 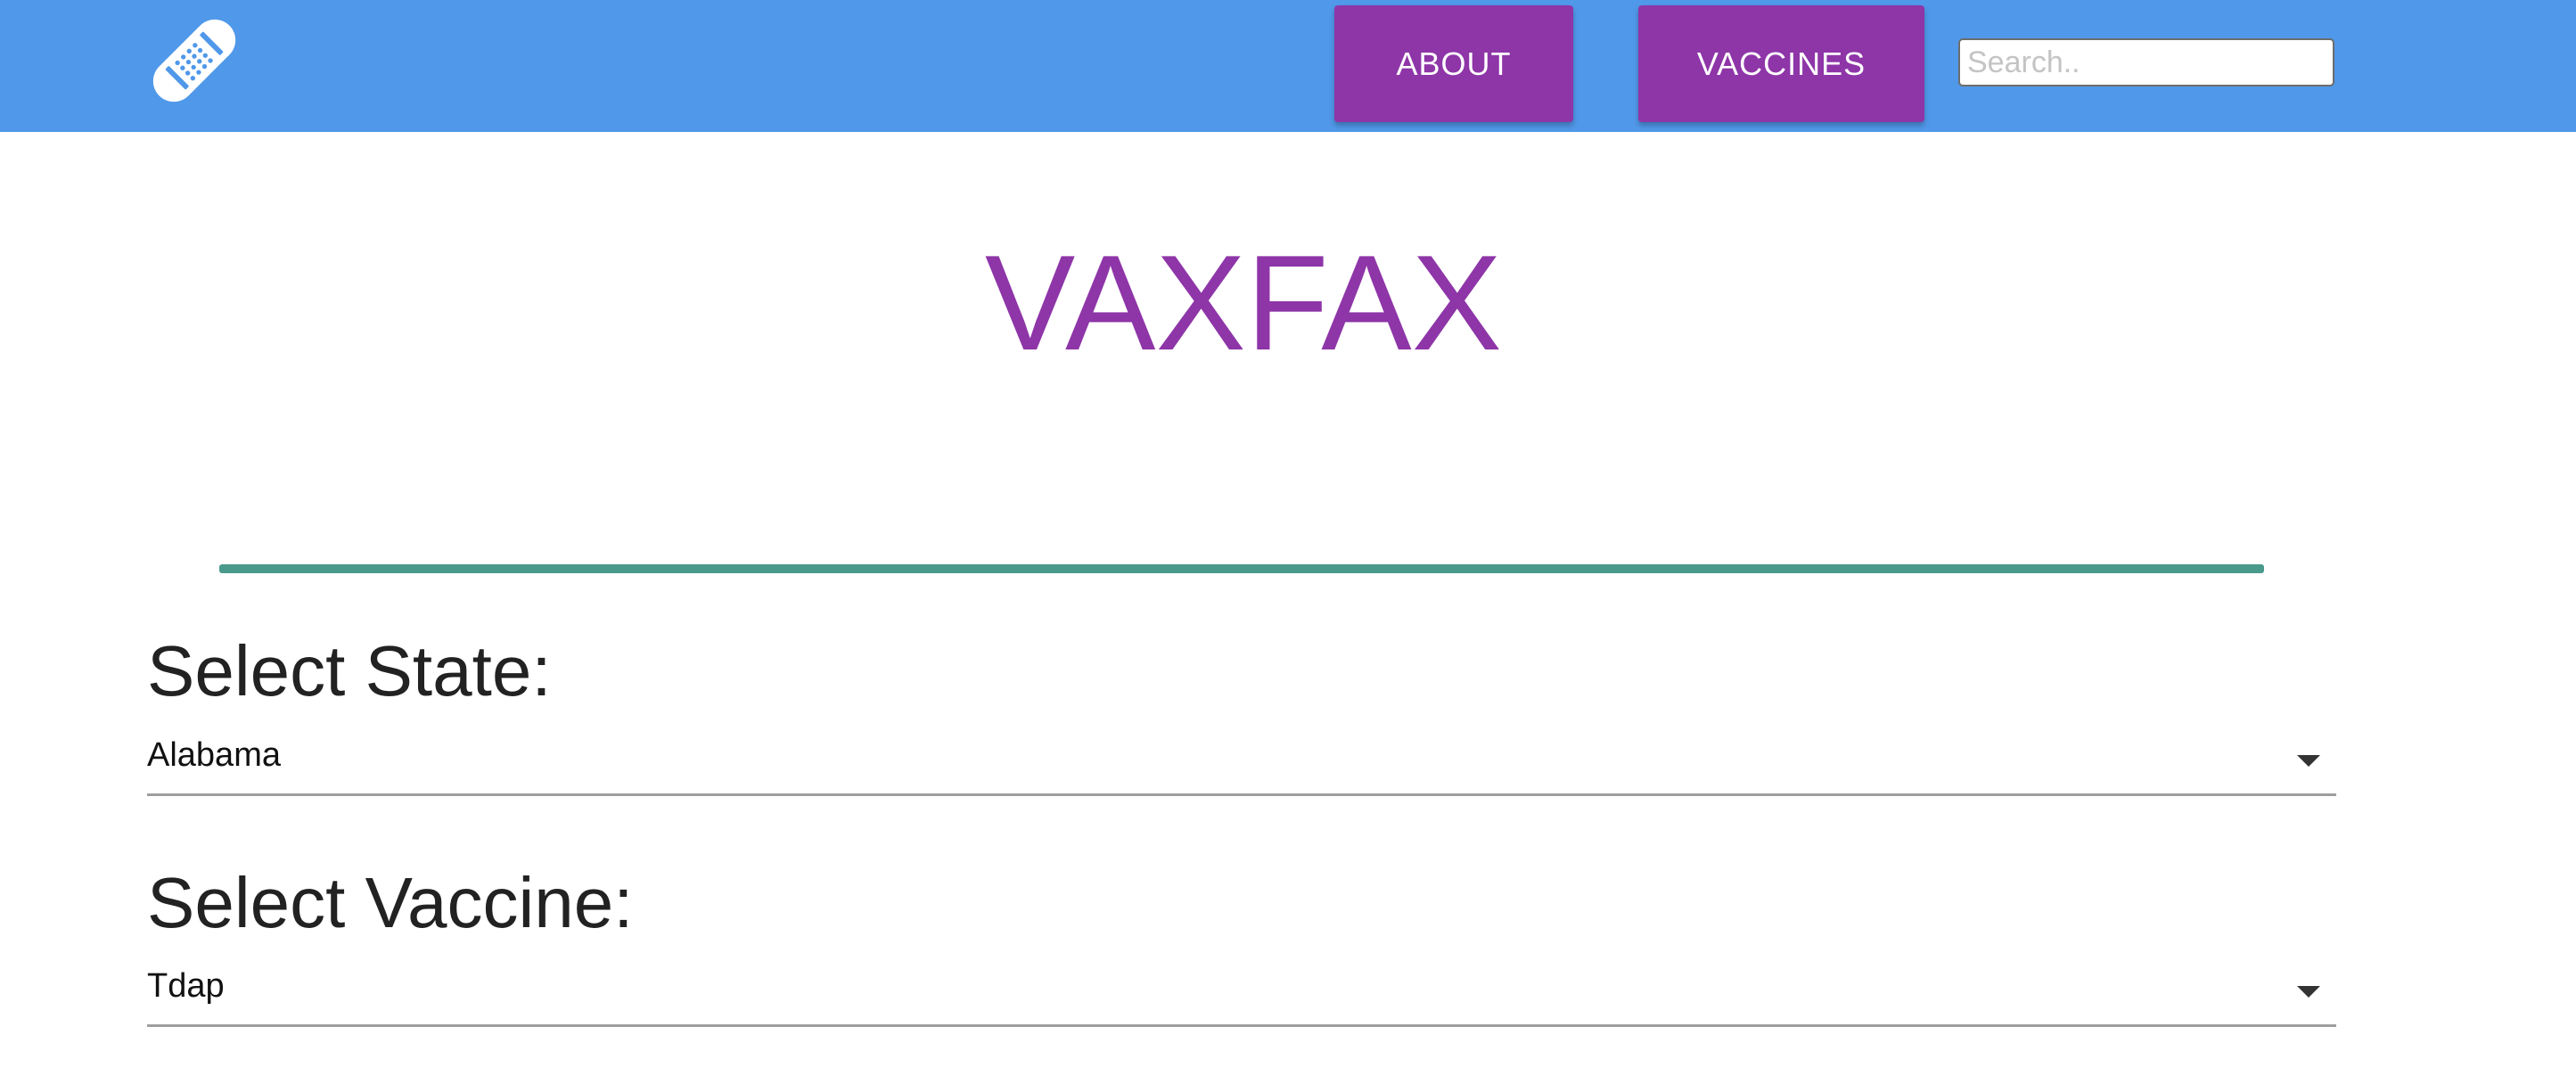 I want to click on top-navbar: ABOUT VACCINES, so click(x=1288, y=66).